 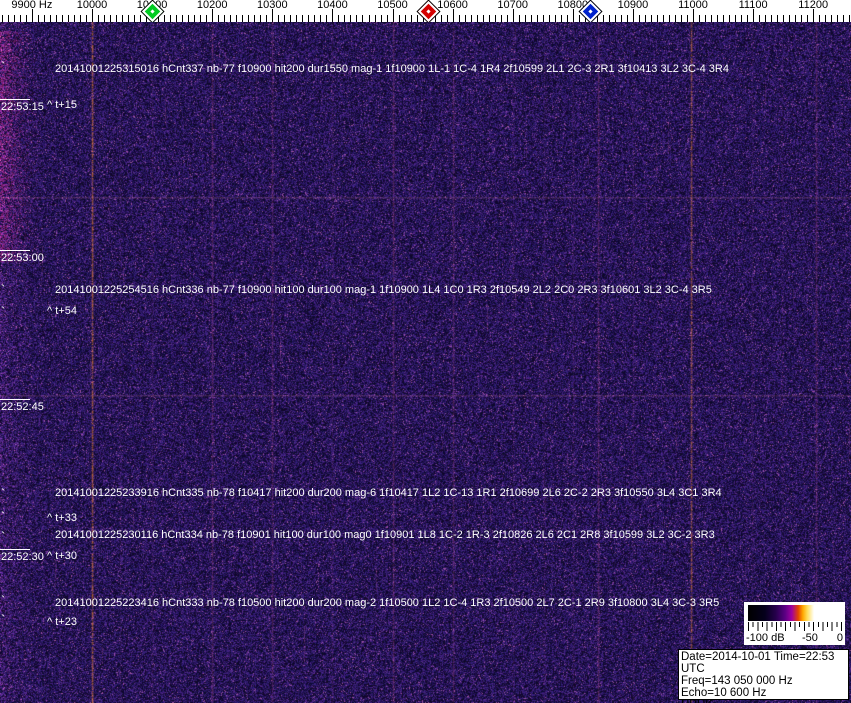 I want to click on info-echo: Echo=10 600 Hz, so click(x=724, y=693).